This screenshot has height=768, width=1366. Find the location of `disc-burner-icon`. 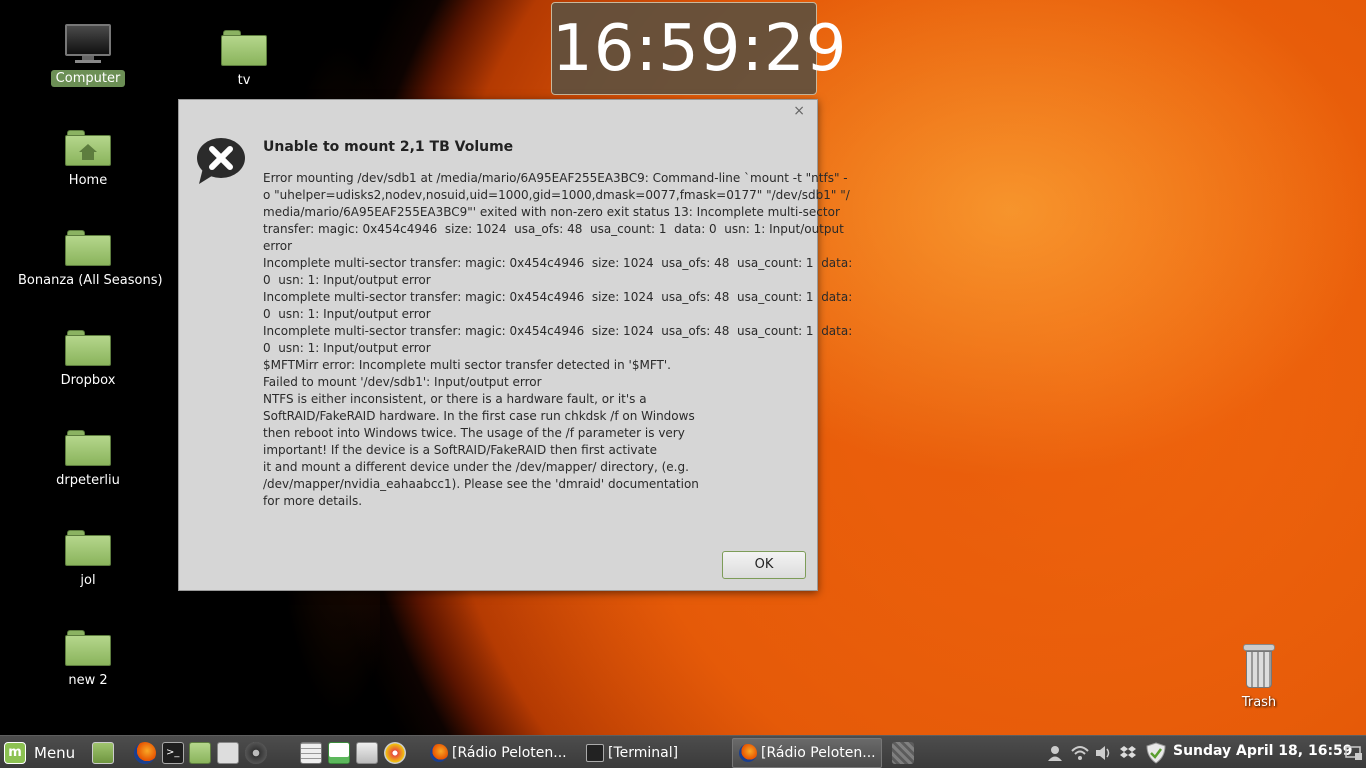

disc-burner-icon is located at coordinates (395, 753).